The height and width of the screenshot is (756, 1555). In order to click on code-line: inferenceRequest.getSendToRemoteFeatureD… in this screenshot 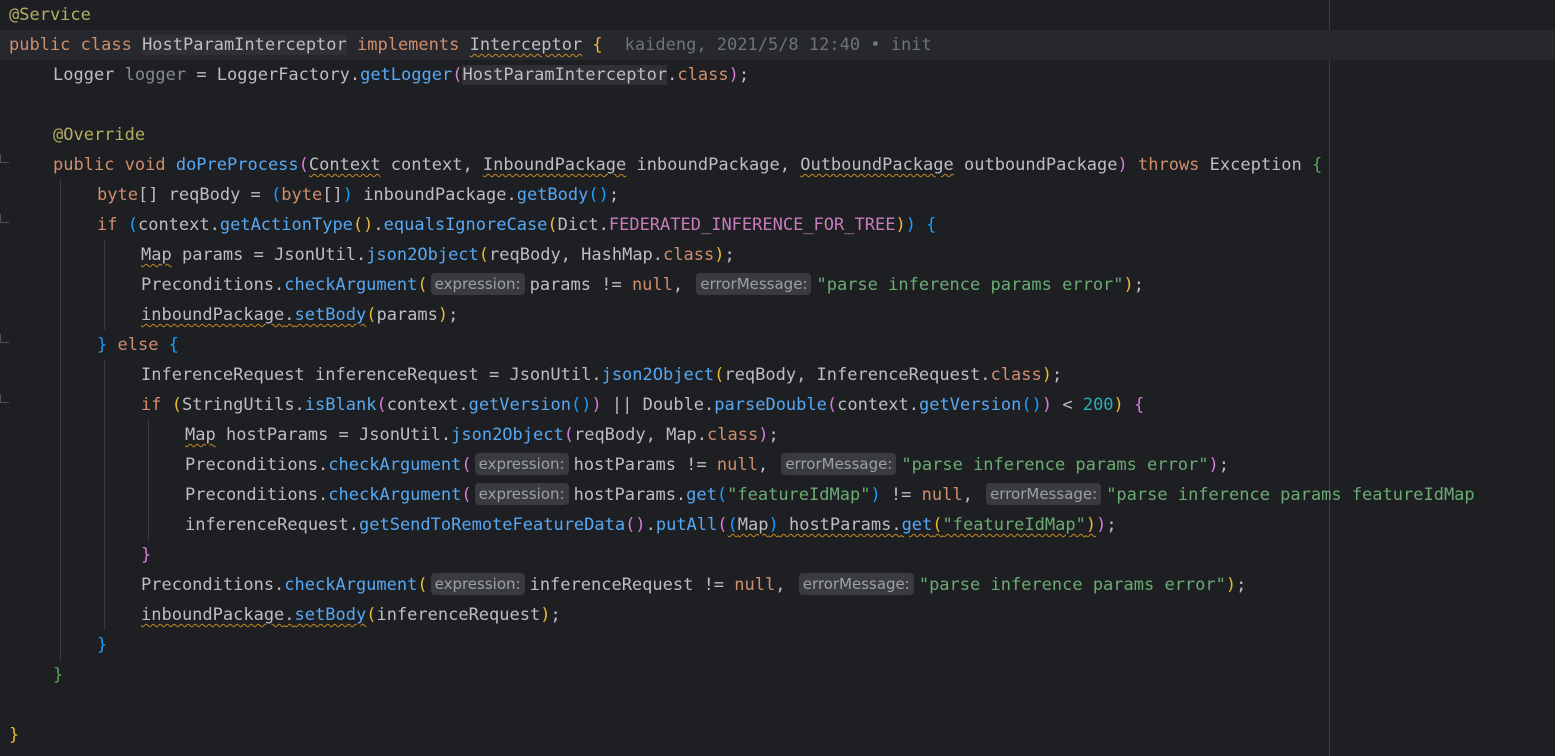, I will do `click(777, 525)`.